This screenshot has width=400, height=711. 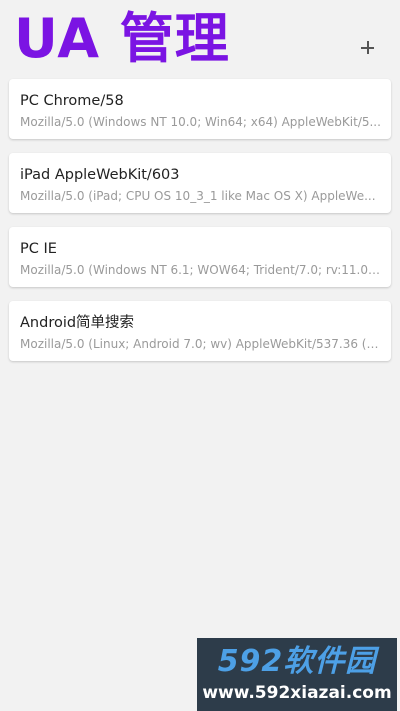 I want to click on ua-item-name: PC Chrome/58, so click(x=72, y=101).